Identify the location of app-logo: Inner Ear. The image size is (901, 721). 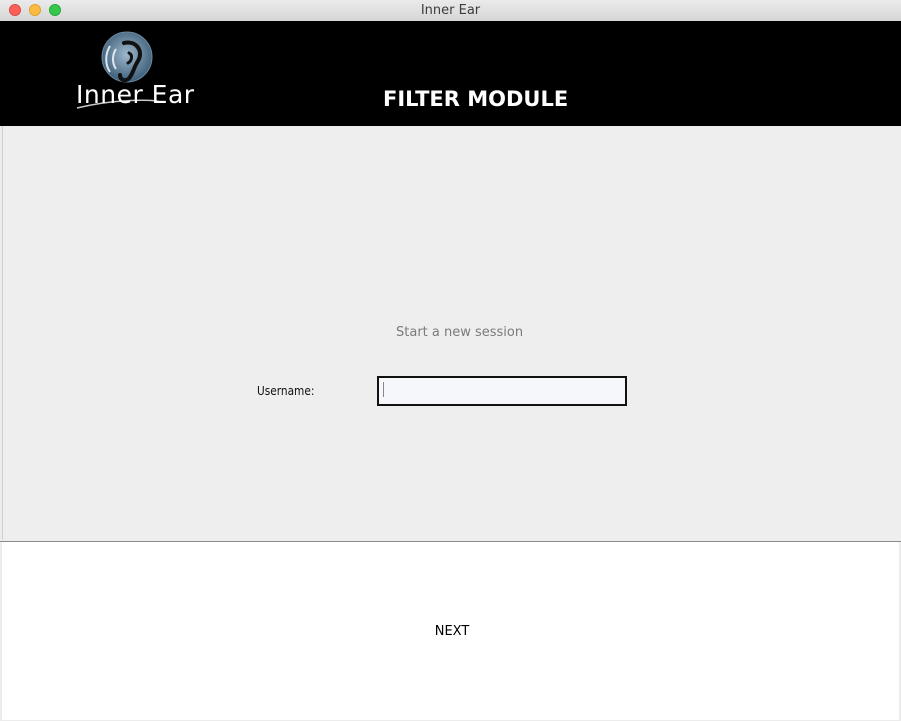
(134, 71).